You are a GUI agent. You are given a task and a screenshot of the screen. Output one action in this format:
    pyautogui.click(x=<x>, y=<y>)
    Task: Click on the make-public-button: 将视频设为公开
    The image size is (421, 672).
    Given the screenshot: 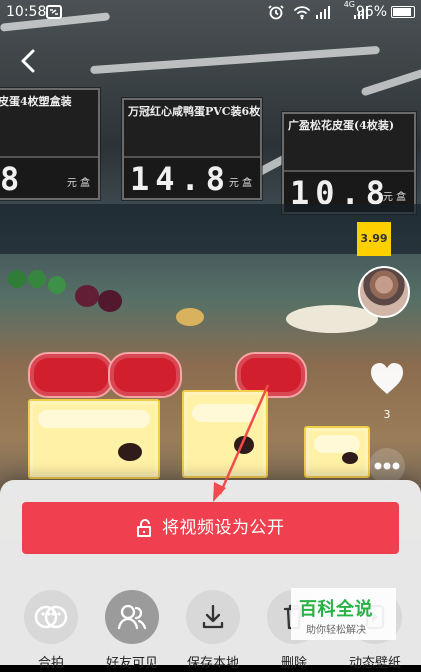 What is the action you would take?
    pyautogui.click(x=210, y=528)
    